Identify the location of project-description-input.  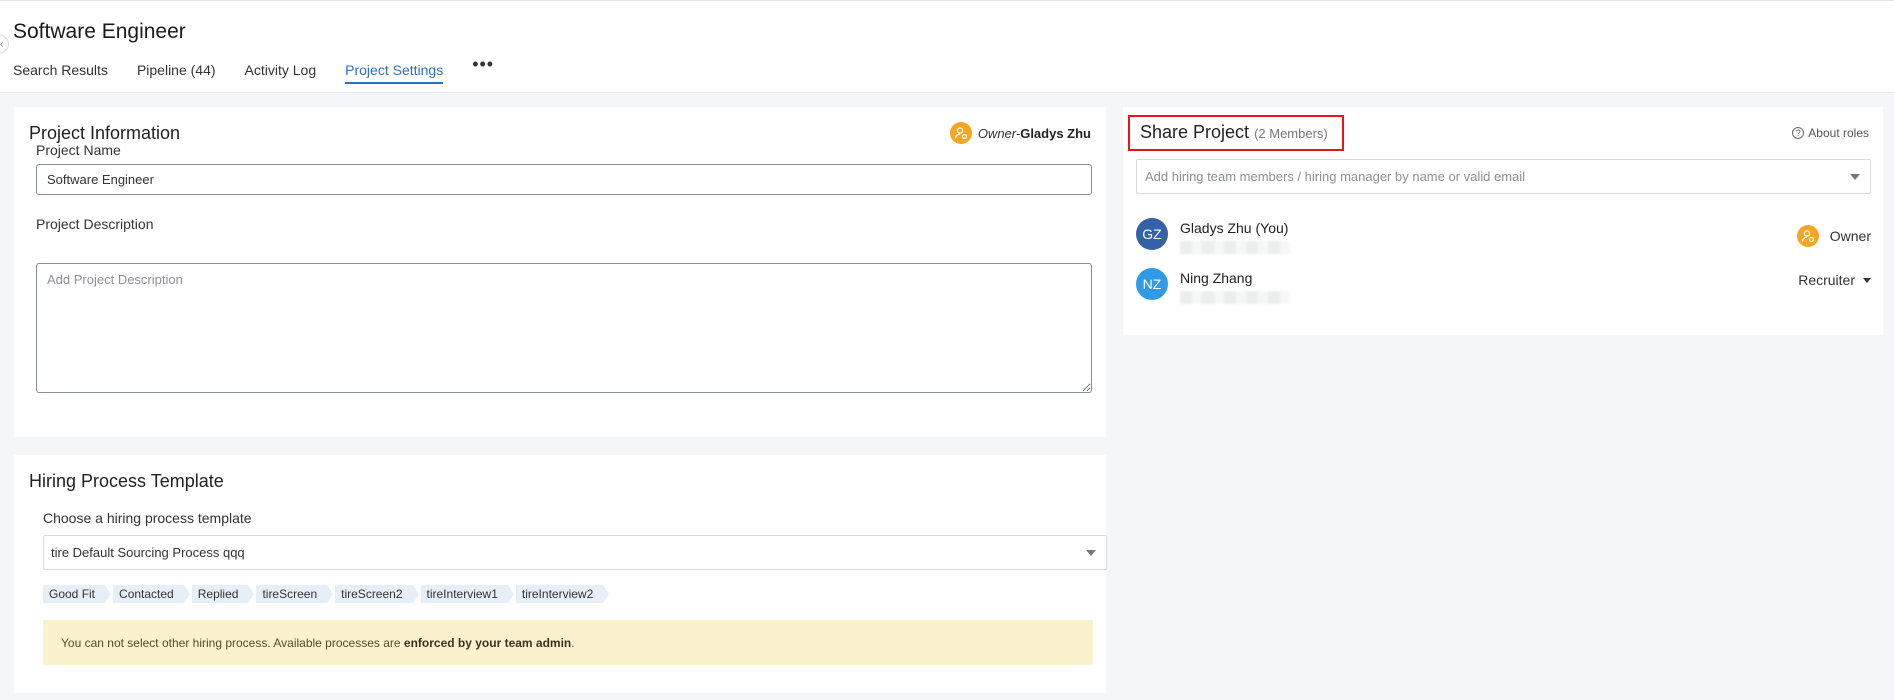
(564, 328).